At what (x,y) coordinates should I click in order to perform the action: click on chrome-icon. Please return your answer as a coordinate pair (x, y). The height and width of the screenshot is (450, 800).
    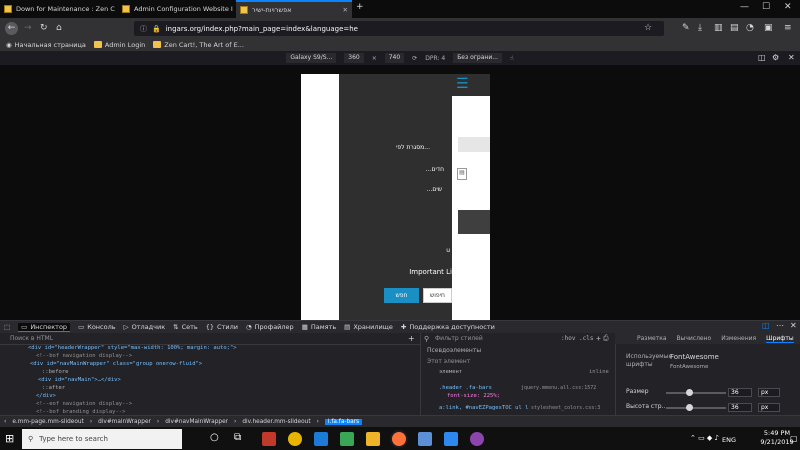
    Looking at the image, I should click on (295, 439).